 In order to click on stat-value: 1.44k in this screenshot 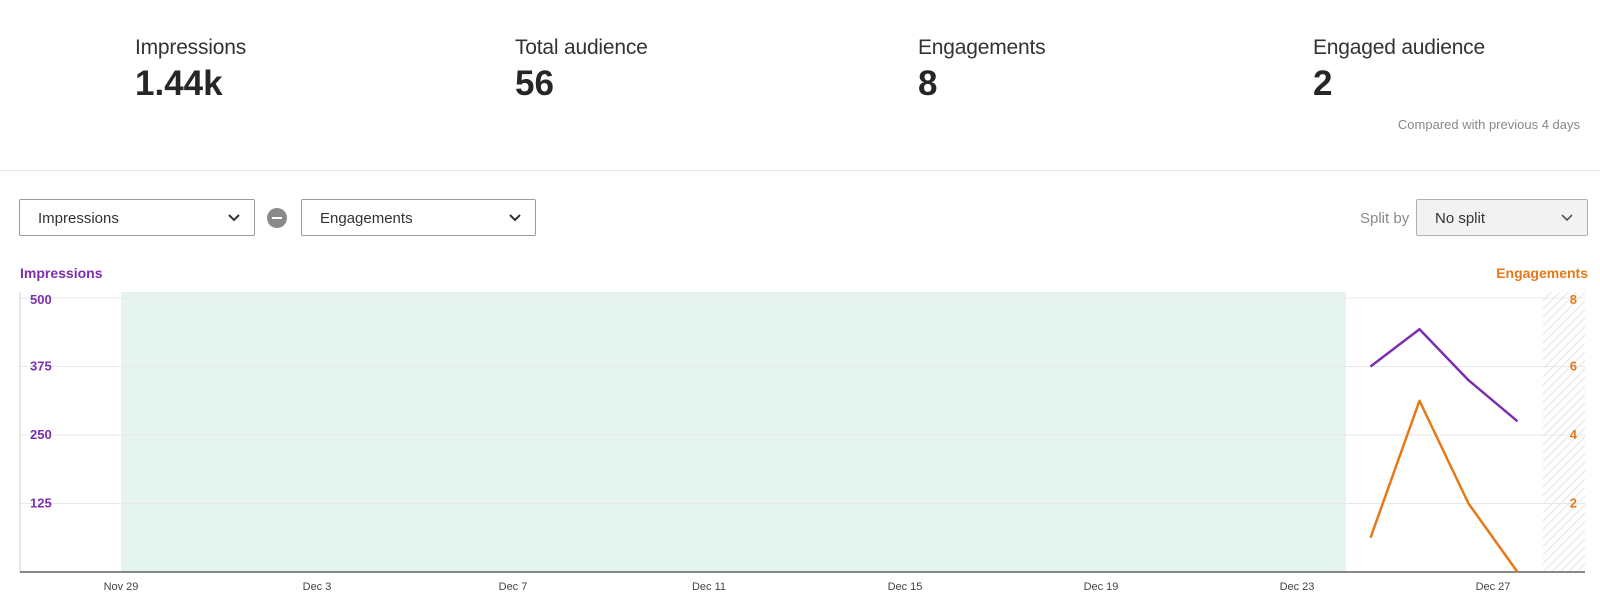, I will do `click(179, 83)`.